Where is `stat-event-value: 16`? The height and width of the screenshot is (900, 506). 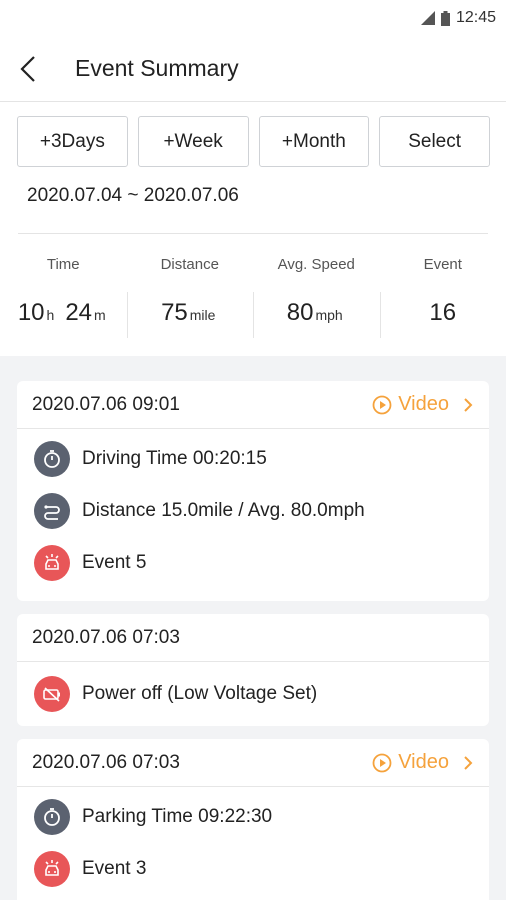 stat-event-value: 16 is located at coordinates (442, 313).